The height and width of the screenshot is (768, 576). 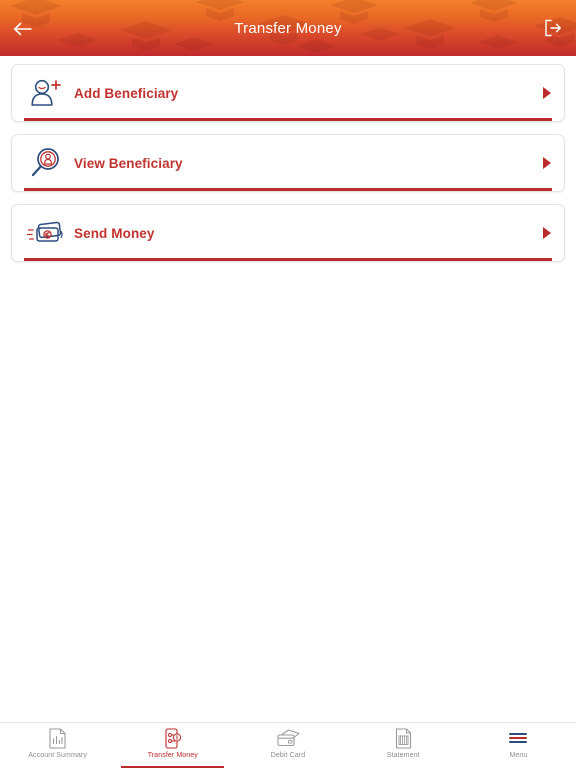 What do you see at coordinates (57, 738) in the screenshot?
I see `document-chart-icon` at bounding box center [57, 738].